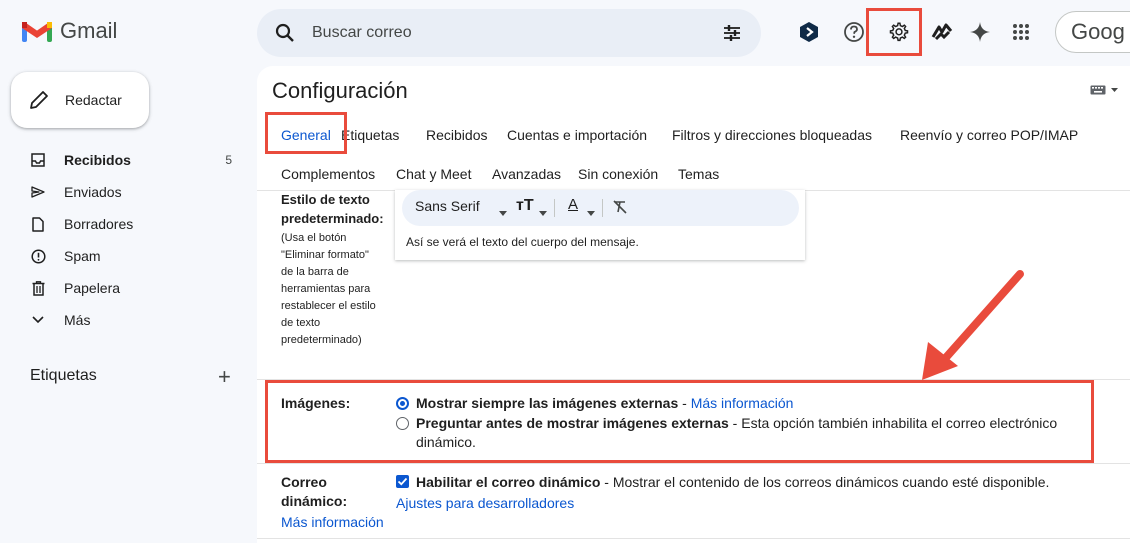  Describe the element at coordinates (77, 320) in the screenshot. I see `sidebar-item-label: Más` at that location.